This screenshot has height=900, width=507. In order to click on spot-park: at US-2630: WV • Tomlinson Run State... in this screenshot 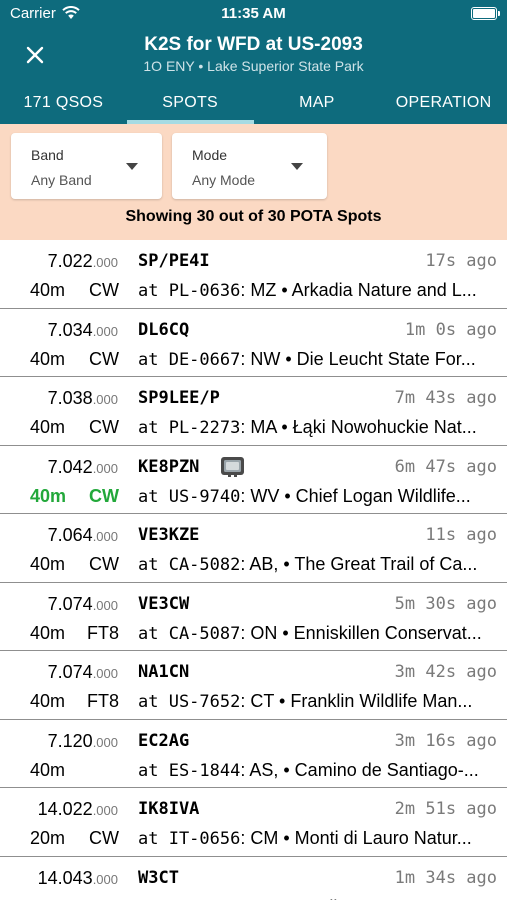, I will do `click(316, 898)`.